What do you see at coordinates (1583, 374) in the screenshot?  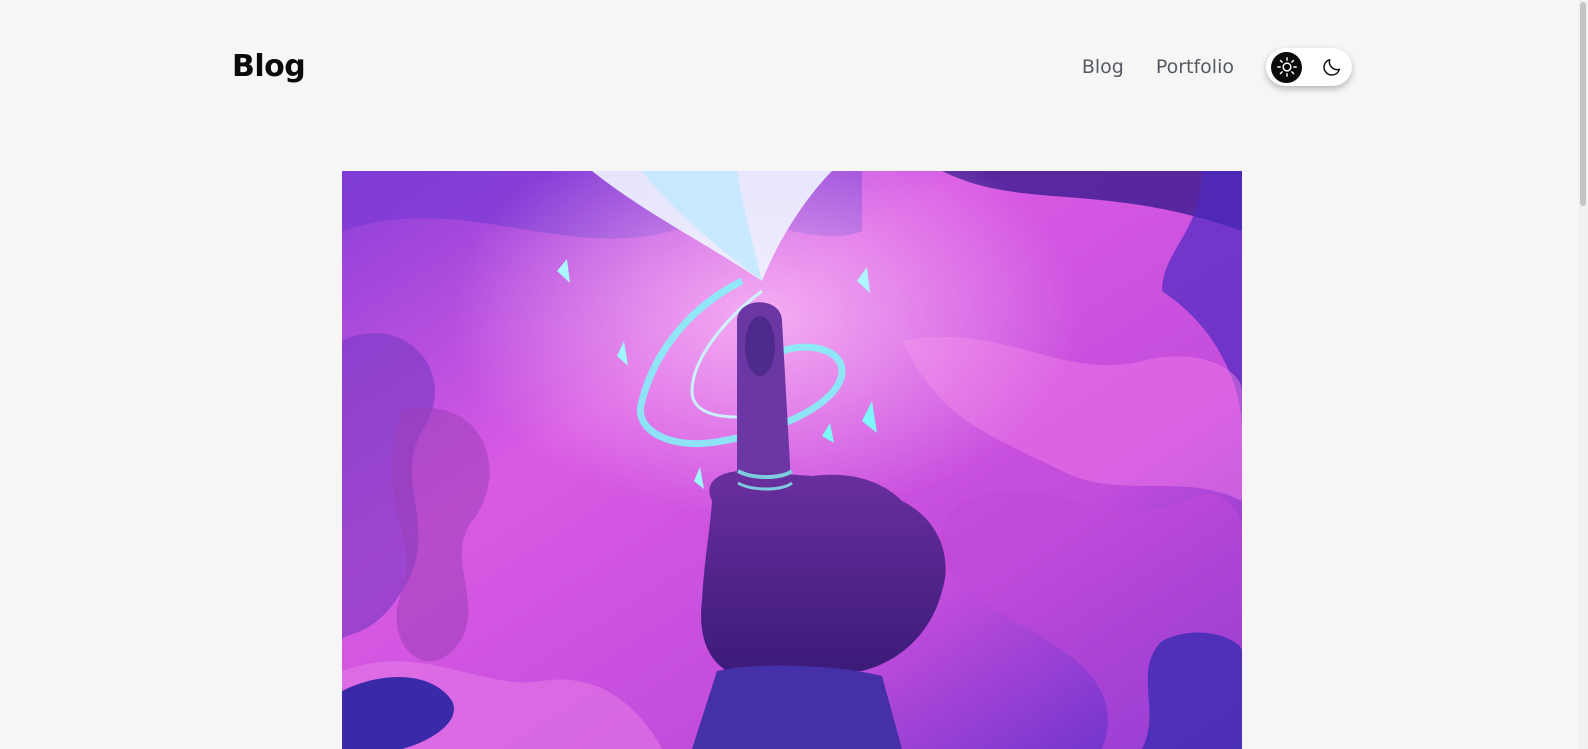 I see `page-scrollbar` at bounding box center [1583, 374].